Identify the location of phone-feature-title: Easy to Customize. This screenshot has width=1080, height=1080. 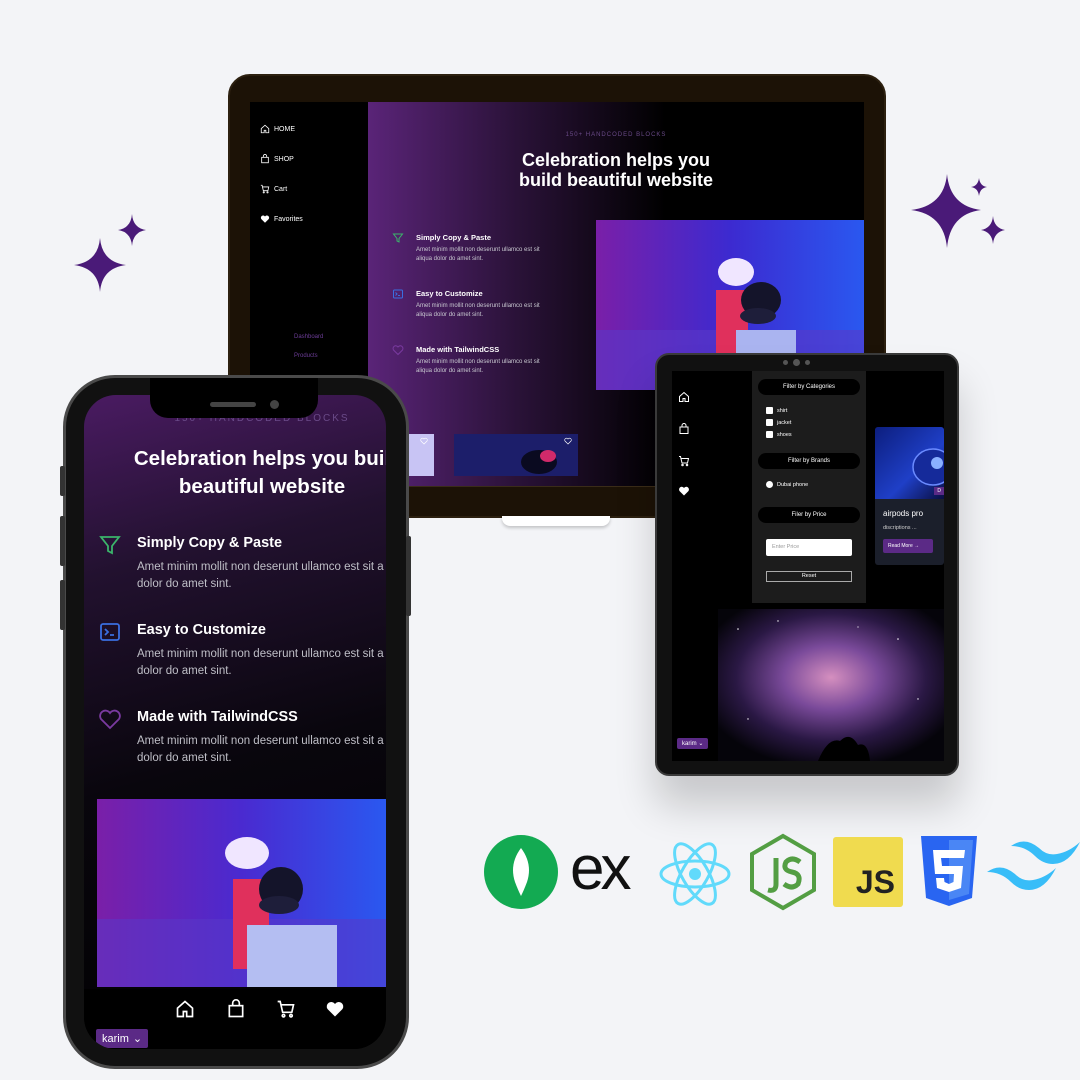
(201, 630).